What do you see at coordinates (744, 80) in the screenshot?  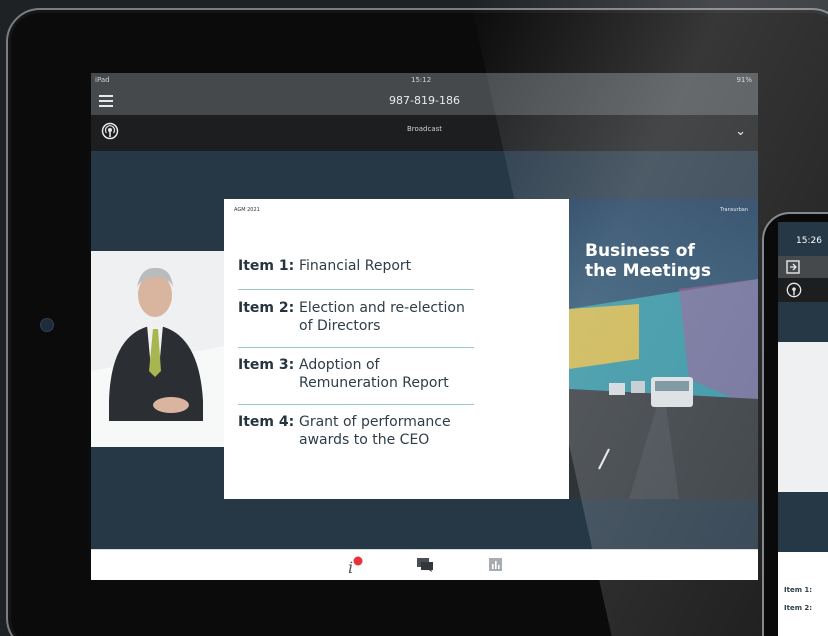 I see `status-battery: 91%` at bounding box center [744, 80].